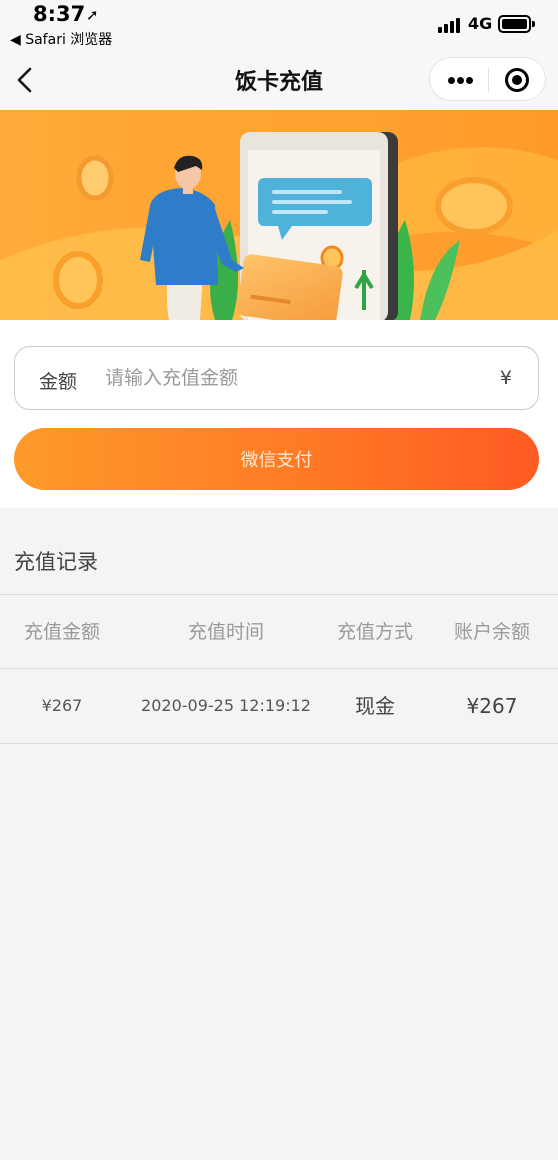 The image size is (558, 1160). What do you see at coordinates (491, 632) in the screenshot?
I see `column-header-balance: 账户余额` at bounding box center [491, 632].